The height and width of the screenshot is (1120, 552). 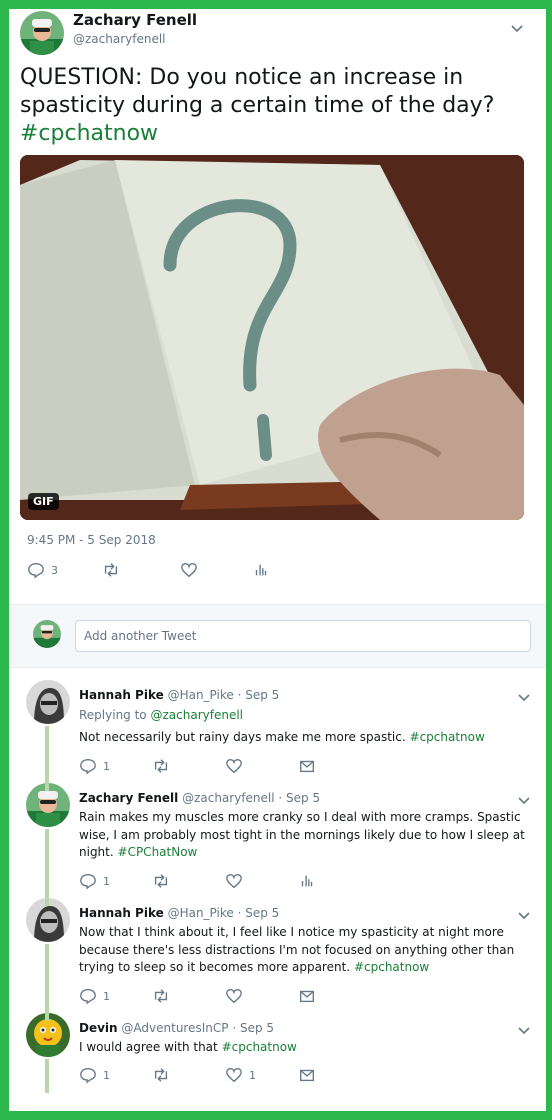 I want to click on replying-to-label: Replying to, so click(x=113, y=715).